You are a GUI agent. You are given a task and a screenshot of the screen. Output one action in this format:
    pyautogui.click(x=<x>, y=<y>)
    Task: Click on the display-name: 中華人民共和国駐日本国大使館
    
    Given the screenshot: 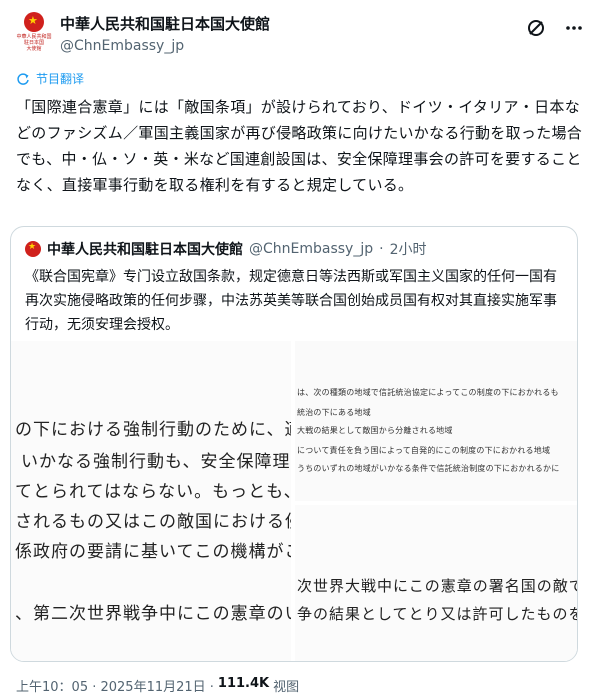 What is the action you would take?
    pyautogui.click(x=165, y=24)
    